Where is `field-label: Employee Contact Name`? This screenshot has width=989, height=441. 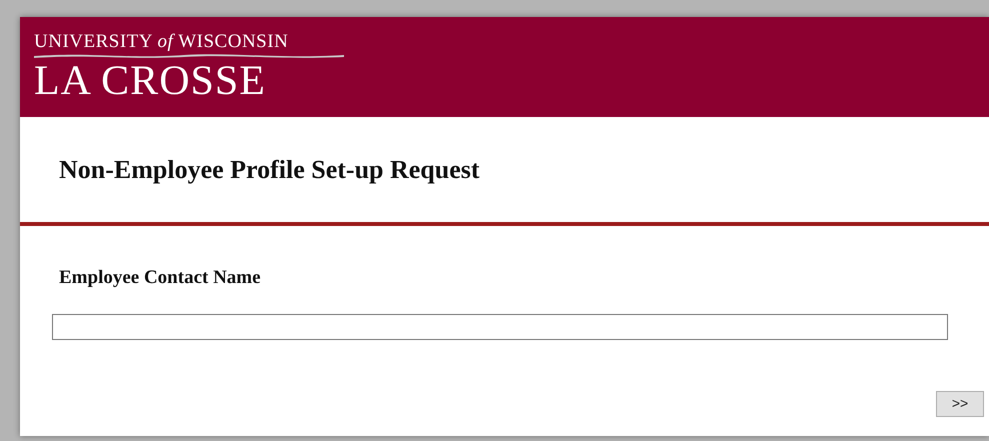
field-label: Employee Contact Name is located at coordinates (160, 277).